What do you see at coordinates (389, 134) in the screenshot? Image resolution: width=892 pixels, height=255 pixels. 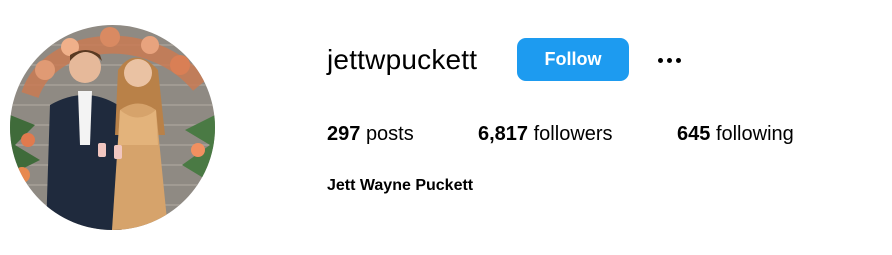 I see `posts-label: posts` at bounding box center [389, 134].